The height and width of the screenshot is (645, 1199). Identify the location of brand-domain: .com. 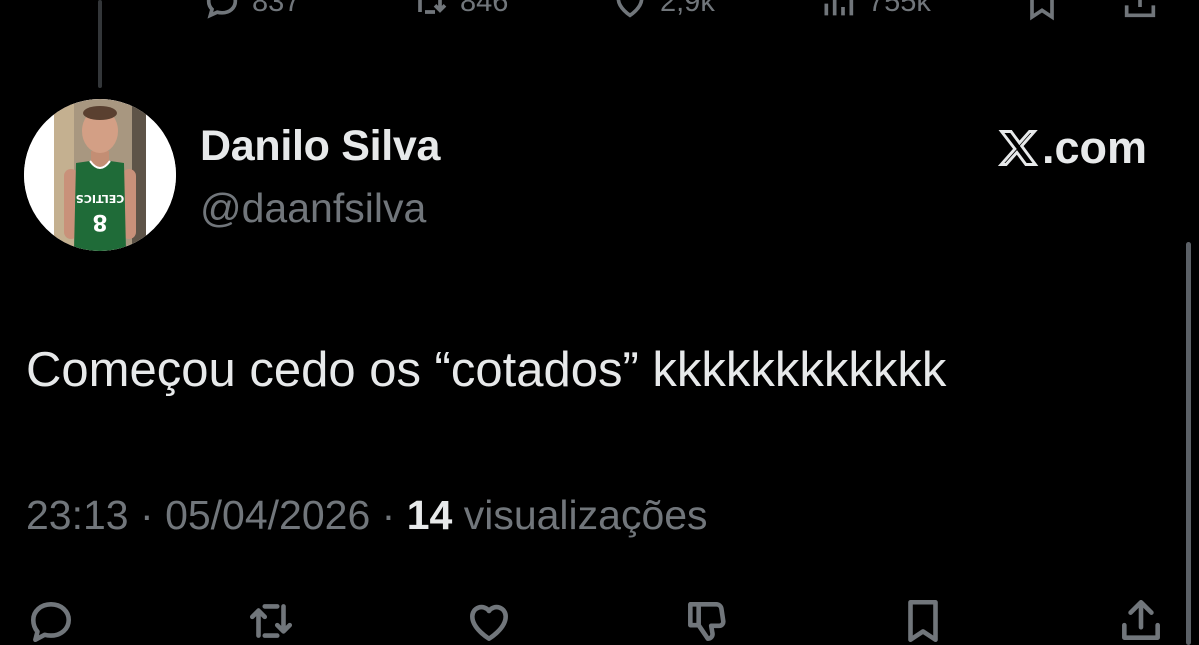
(1094, 147).